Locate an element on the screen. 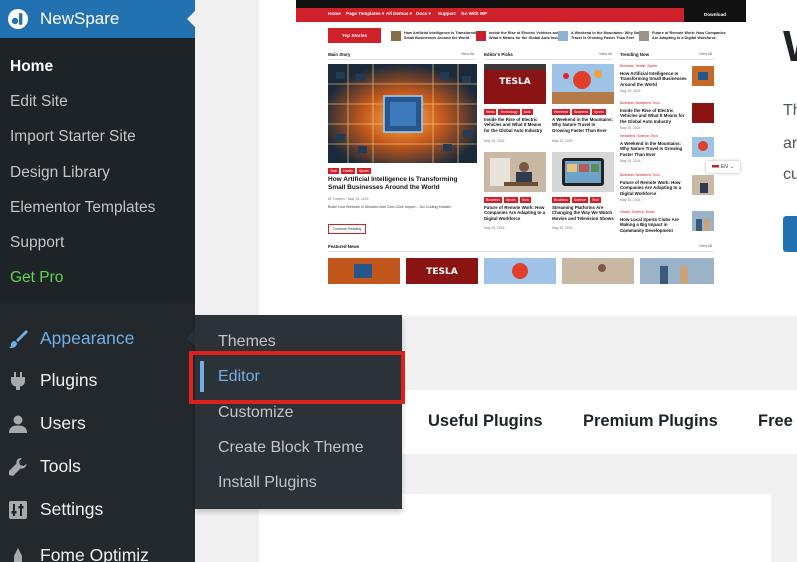  hero-text-partial: cu is located at coordinates (790, 174).